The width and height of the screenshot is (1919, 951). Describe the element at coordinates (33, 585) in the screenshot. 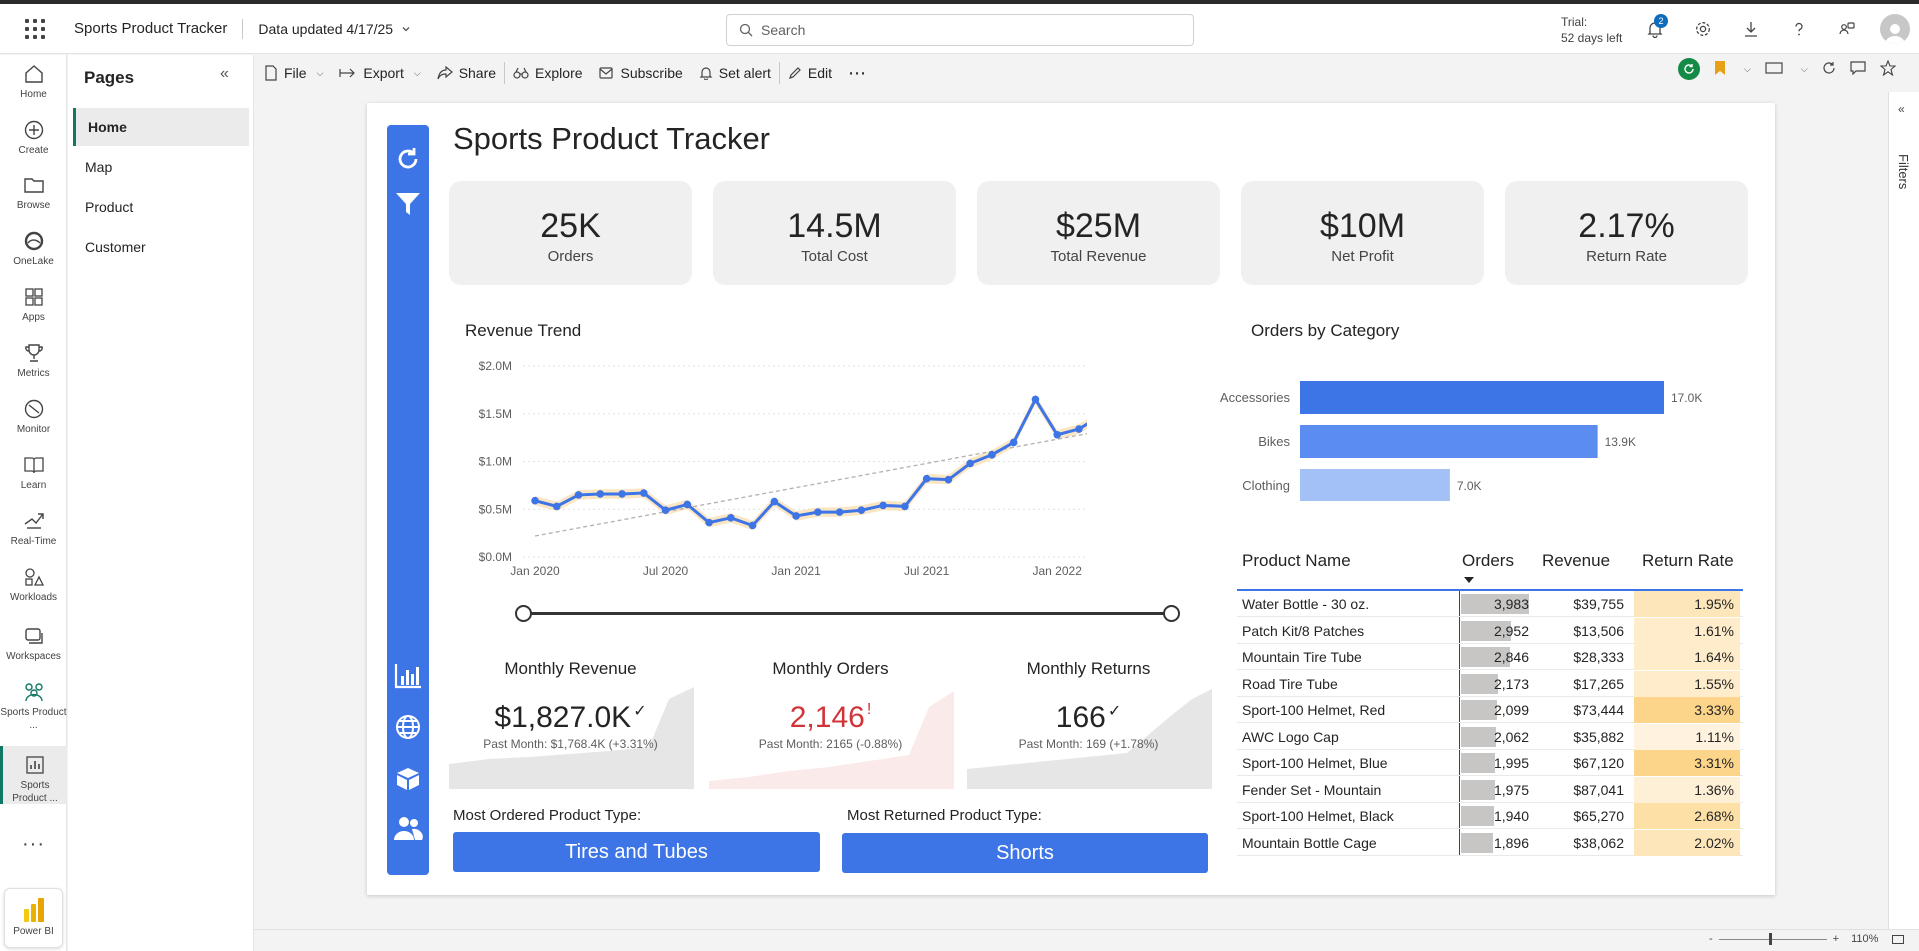

I see `rail-item-workloads: Workloads` at that location.